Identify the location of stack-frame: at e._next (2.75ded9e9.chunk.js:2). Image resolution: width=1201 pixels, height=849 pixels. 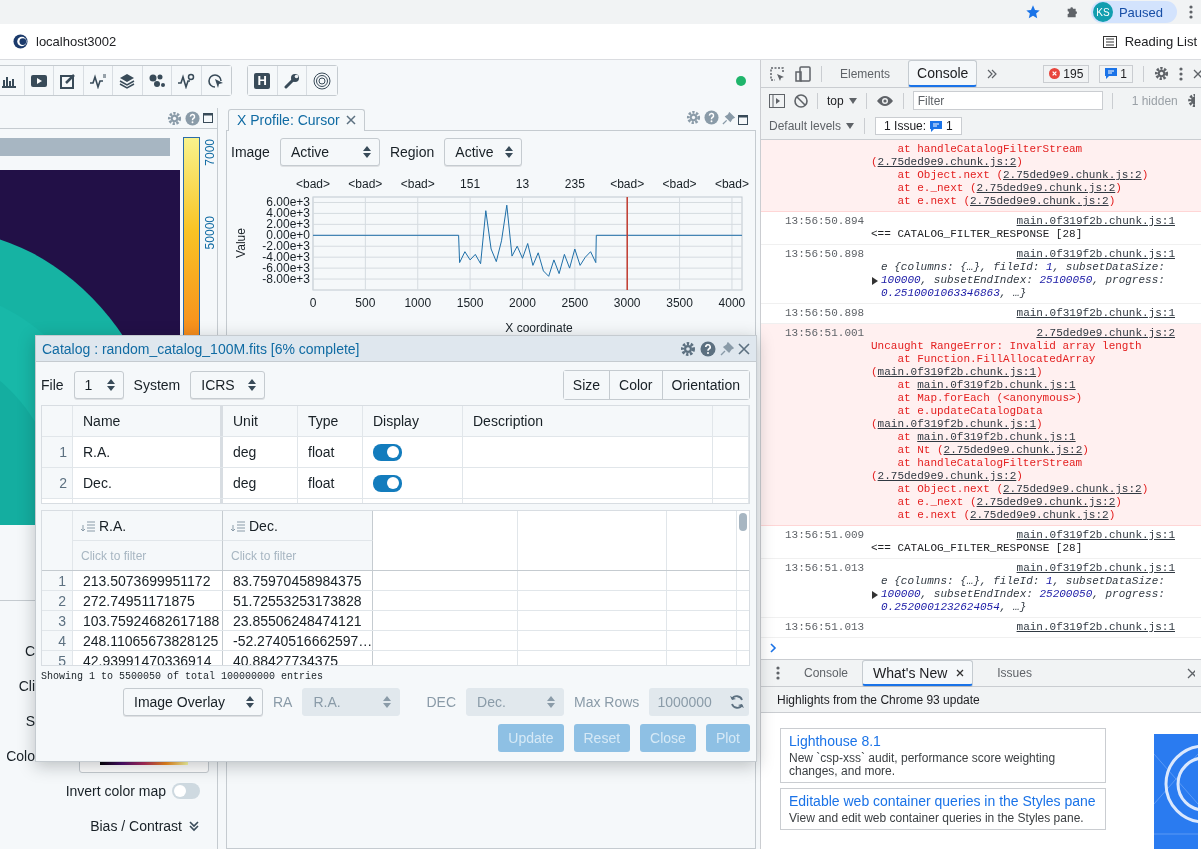
(1023, 188).